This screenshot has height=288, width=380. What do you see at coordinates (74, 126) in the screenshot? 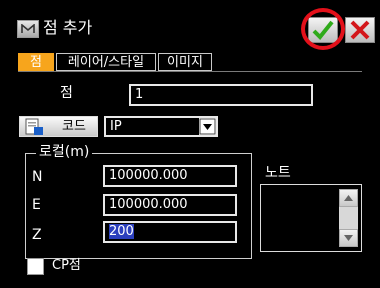
I see `code-button-label: 코드` at bounding box center [74, 126].